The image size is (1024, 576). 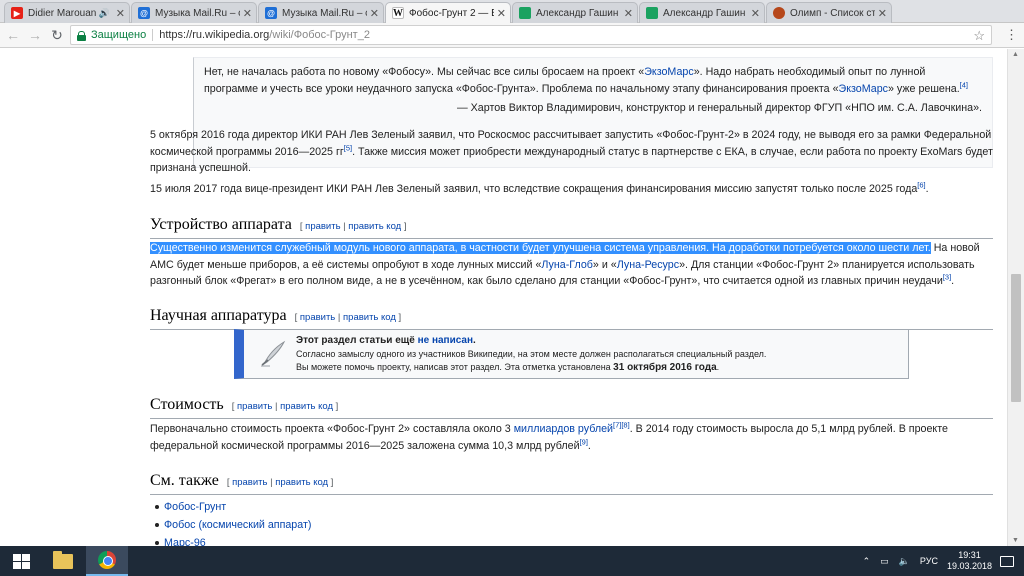 What do you see at coordinates (448, 12) in the screenshot?
I see `tab-wikipedia: W Фобос-Грунт 2 — В ✕` at bounding box center [448, 12].